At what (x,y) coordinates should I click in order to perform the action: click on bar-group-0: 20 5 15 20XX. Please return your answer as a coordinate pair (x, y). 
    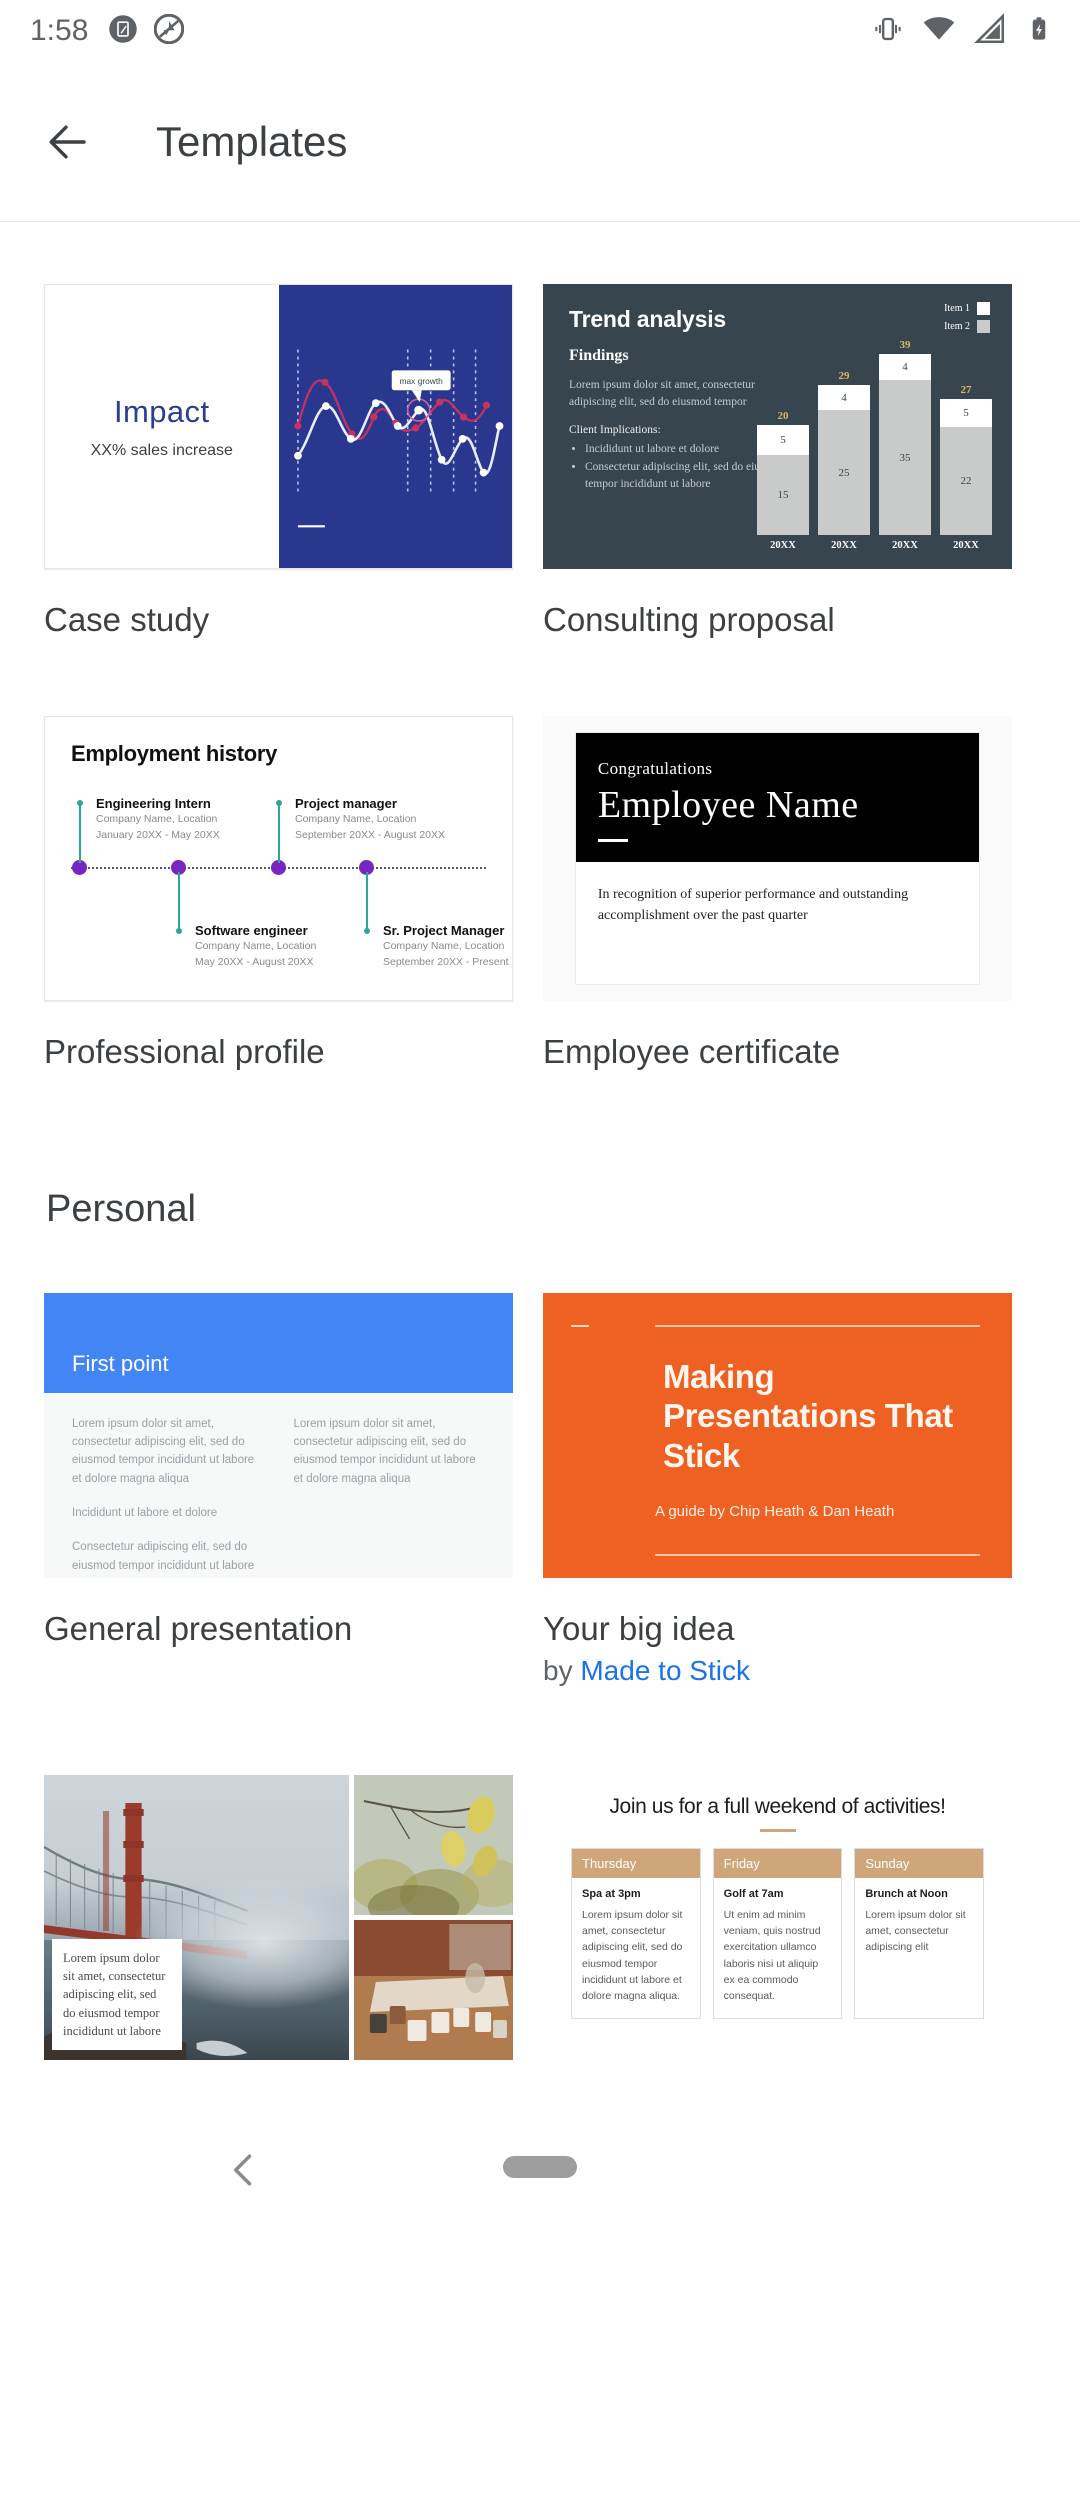
    Looking at the image, I should click on (783, 480).